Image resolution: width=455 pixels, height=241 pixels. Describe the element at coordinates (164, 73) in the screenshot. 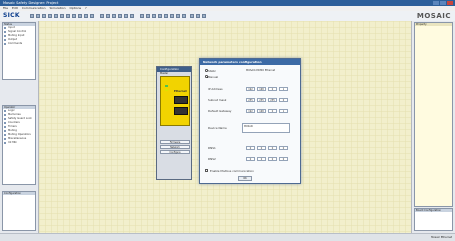

I see `module-name: Master` at that location.